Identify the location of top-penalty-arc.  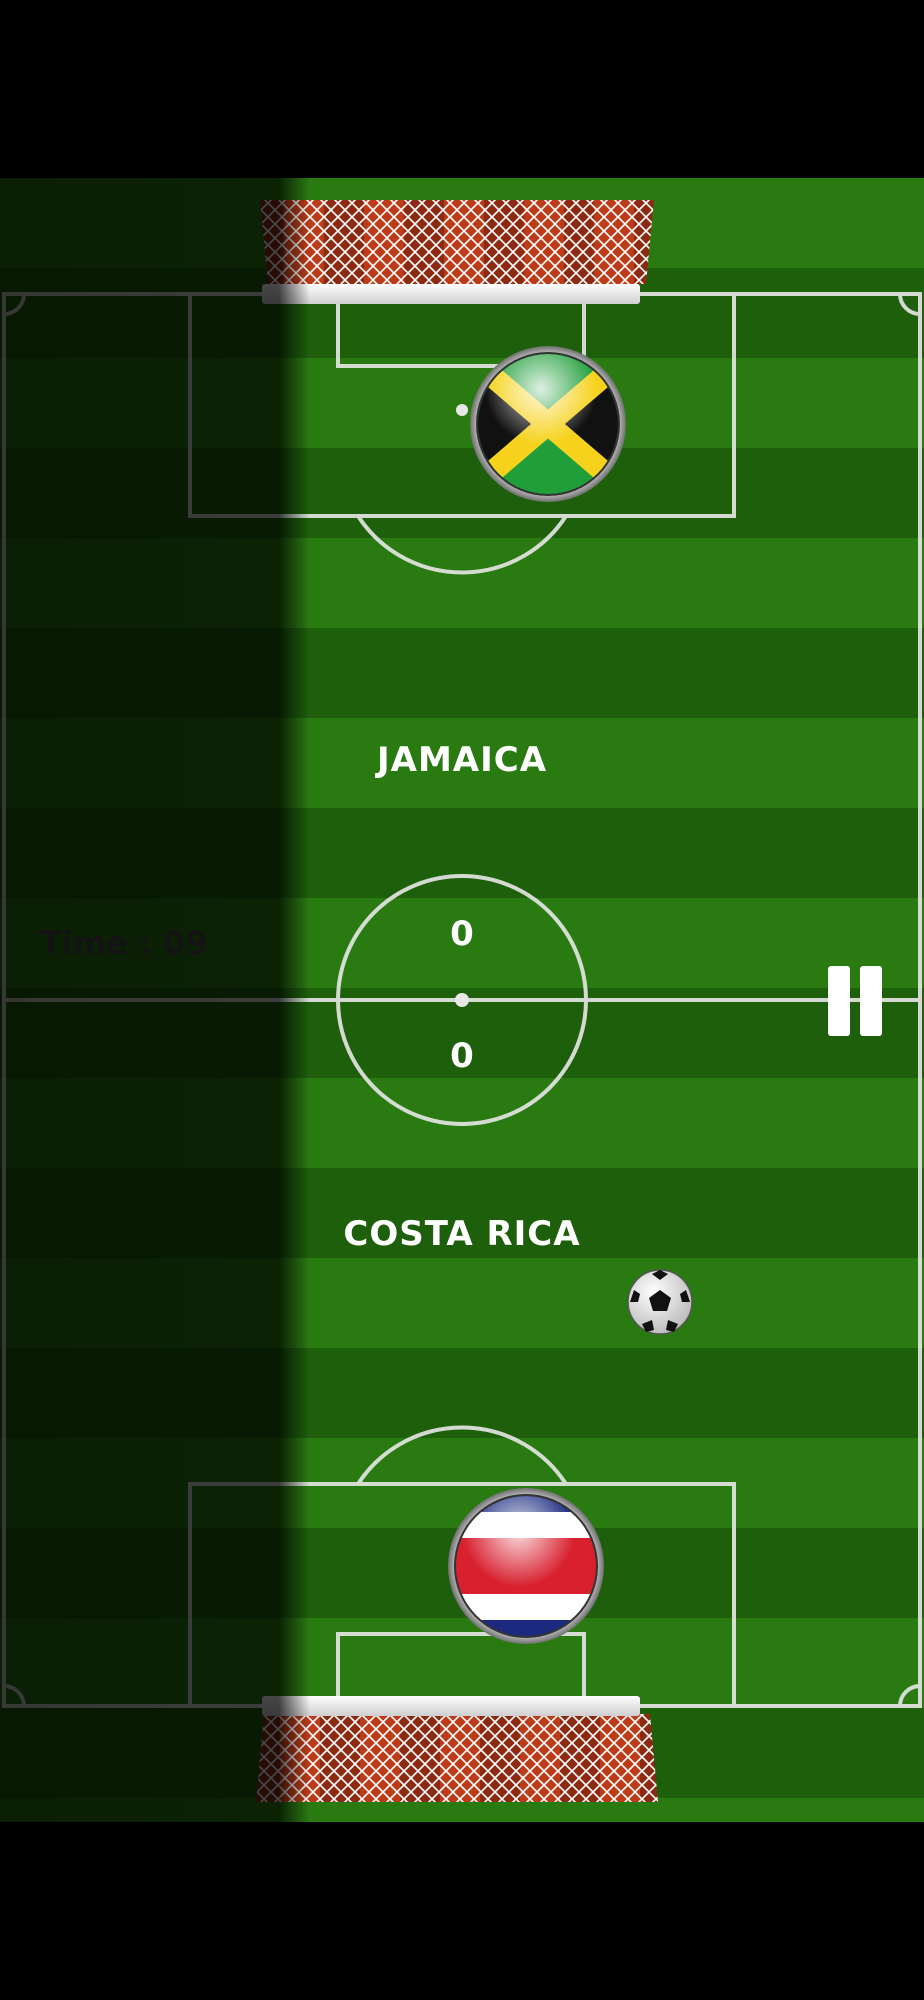
(462, 544).